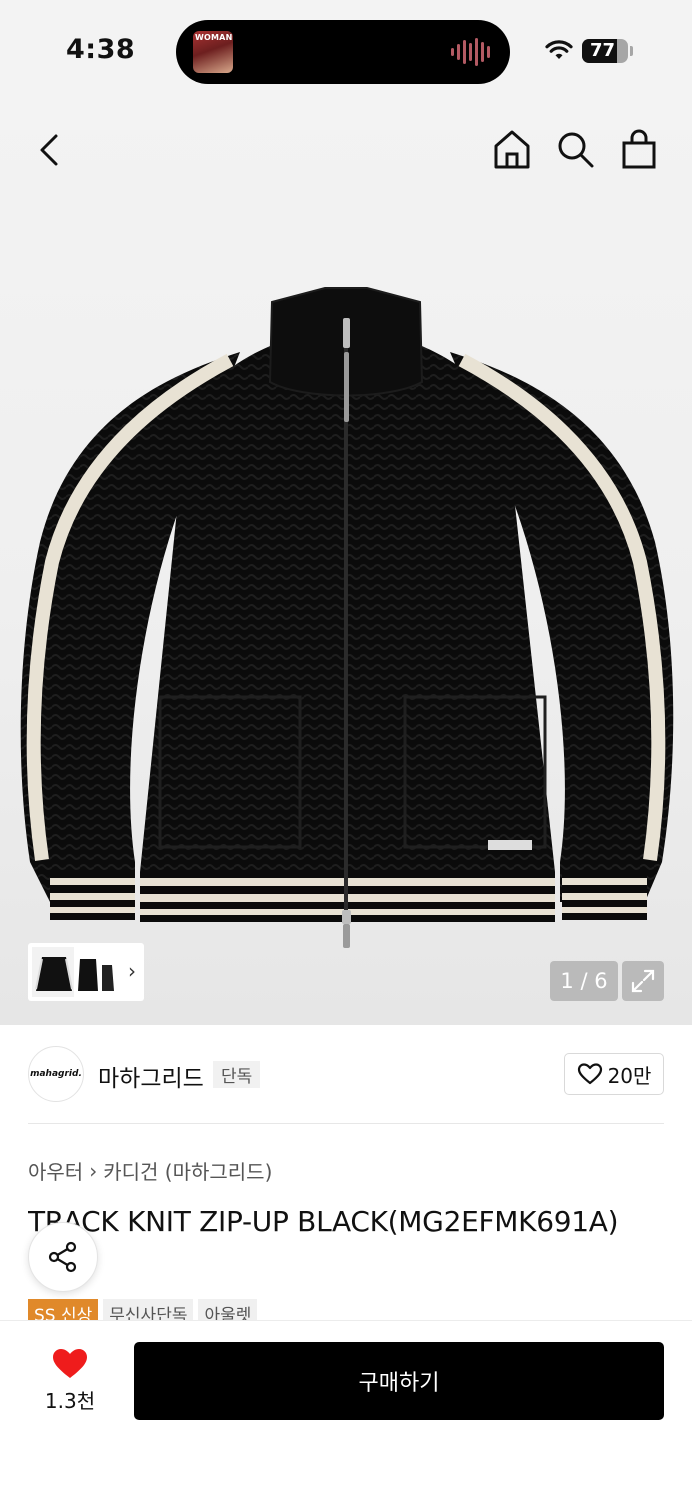 The image size is (692, 1500). I want to click on back-icon, so click(49, 150).